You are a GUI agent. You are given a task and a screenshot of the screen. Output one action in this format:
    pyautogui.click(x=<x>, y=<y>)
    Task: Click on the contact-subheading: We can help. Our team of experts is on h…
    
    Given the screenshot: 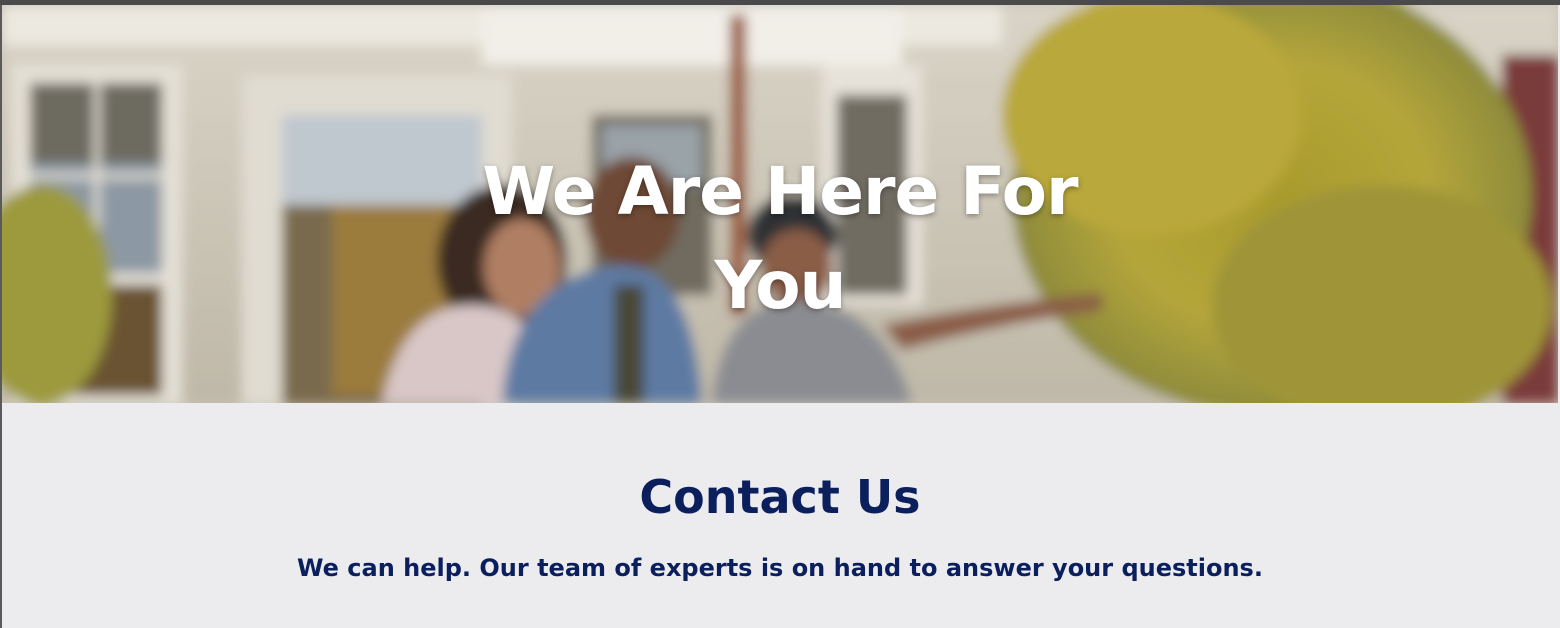 What is the action you would take?
    pyautogui.click(x=780, y=568)
    